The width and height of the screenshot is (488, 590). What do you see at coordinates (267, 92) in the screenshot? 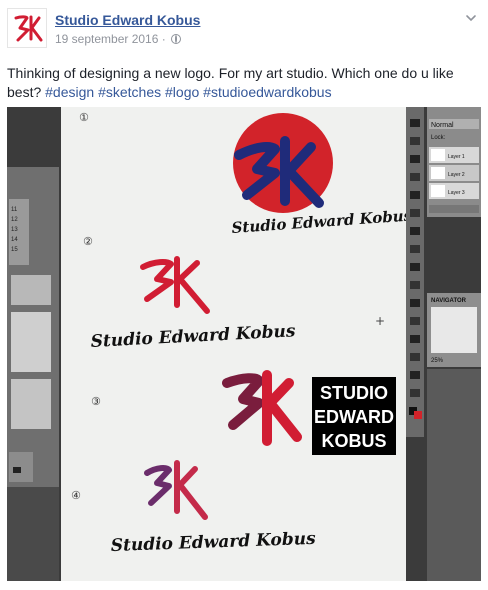
I see `hashtag-link: #studioedwardkobus` at bounding box center [267, 92].